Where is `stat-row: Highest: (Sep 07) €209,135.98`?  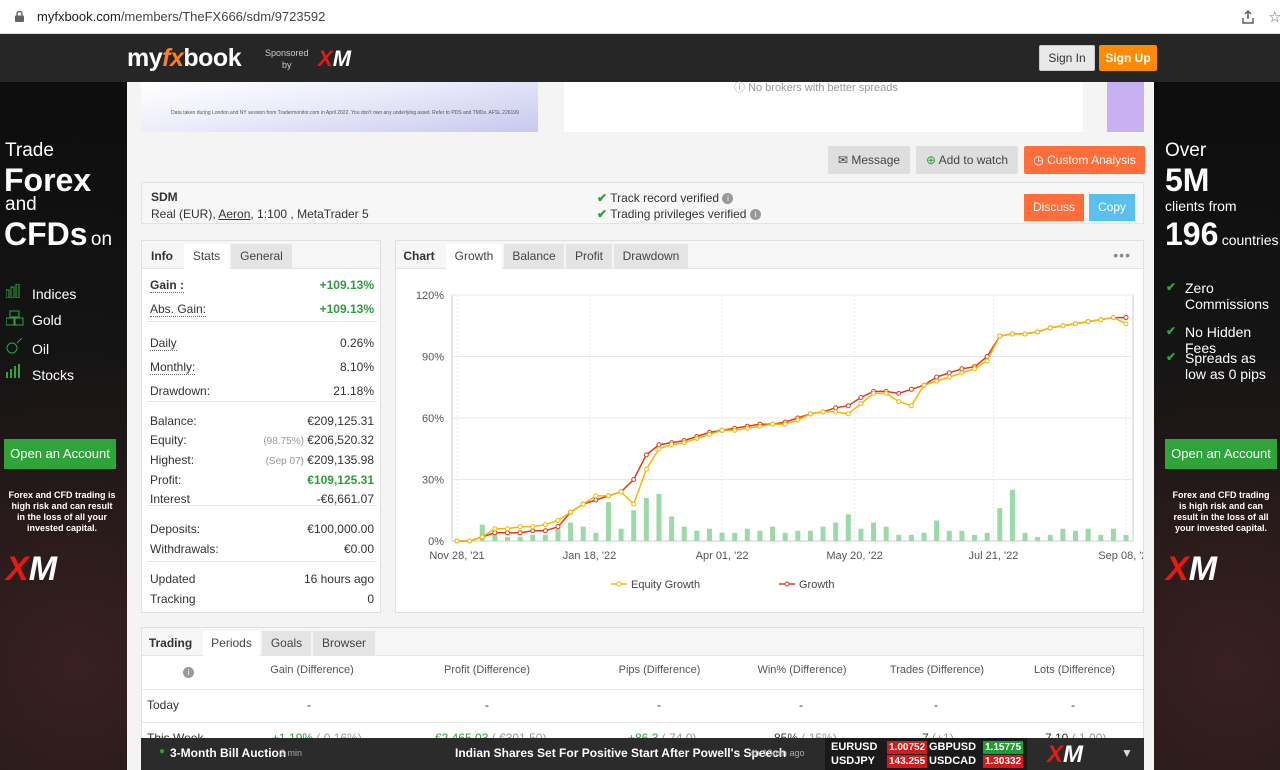
stat-row: Highest: (Sep 07) €209,135.98 is located at coordinates (262, 461).